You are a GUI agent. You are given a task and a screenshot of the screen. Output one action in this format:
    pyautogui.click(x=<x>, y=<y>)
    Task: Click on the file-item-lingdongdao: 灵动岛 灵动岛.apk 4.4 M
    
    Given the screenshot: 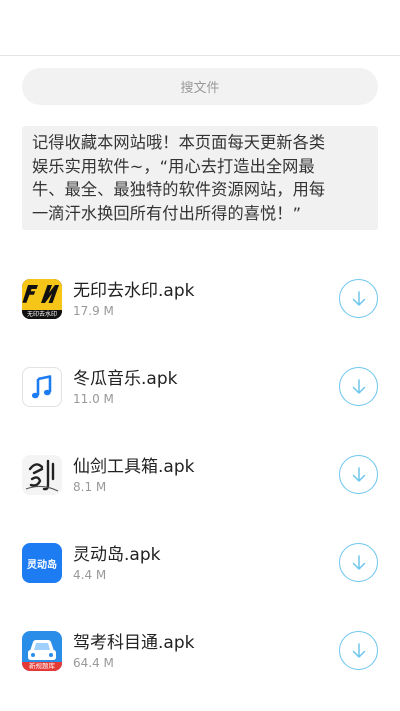 What is the action you would take?
    pyautogui.click(x=200, y=560)
    